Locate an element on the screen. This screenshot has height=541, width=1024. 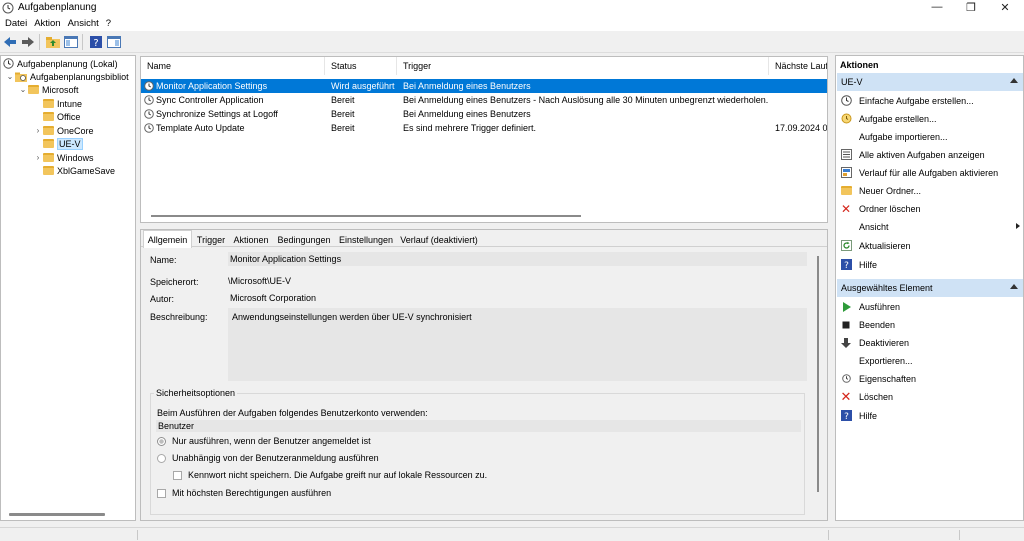
action-delete: ✕ Löschen is located at coordinates (930, 396).